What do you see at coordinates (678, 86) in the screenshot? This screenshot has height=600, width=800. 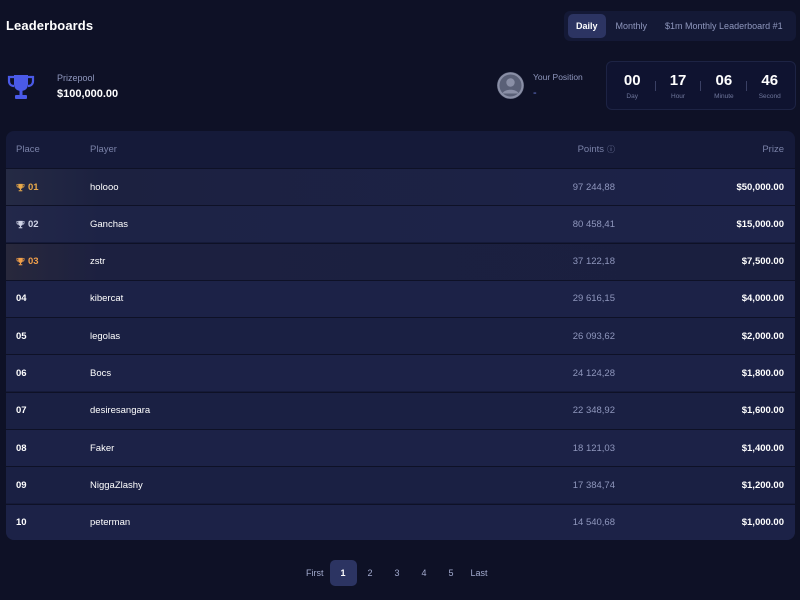 I see `countdown-hour: 17 Hour` at bounding box center [678, 86].